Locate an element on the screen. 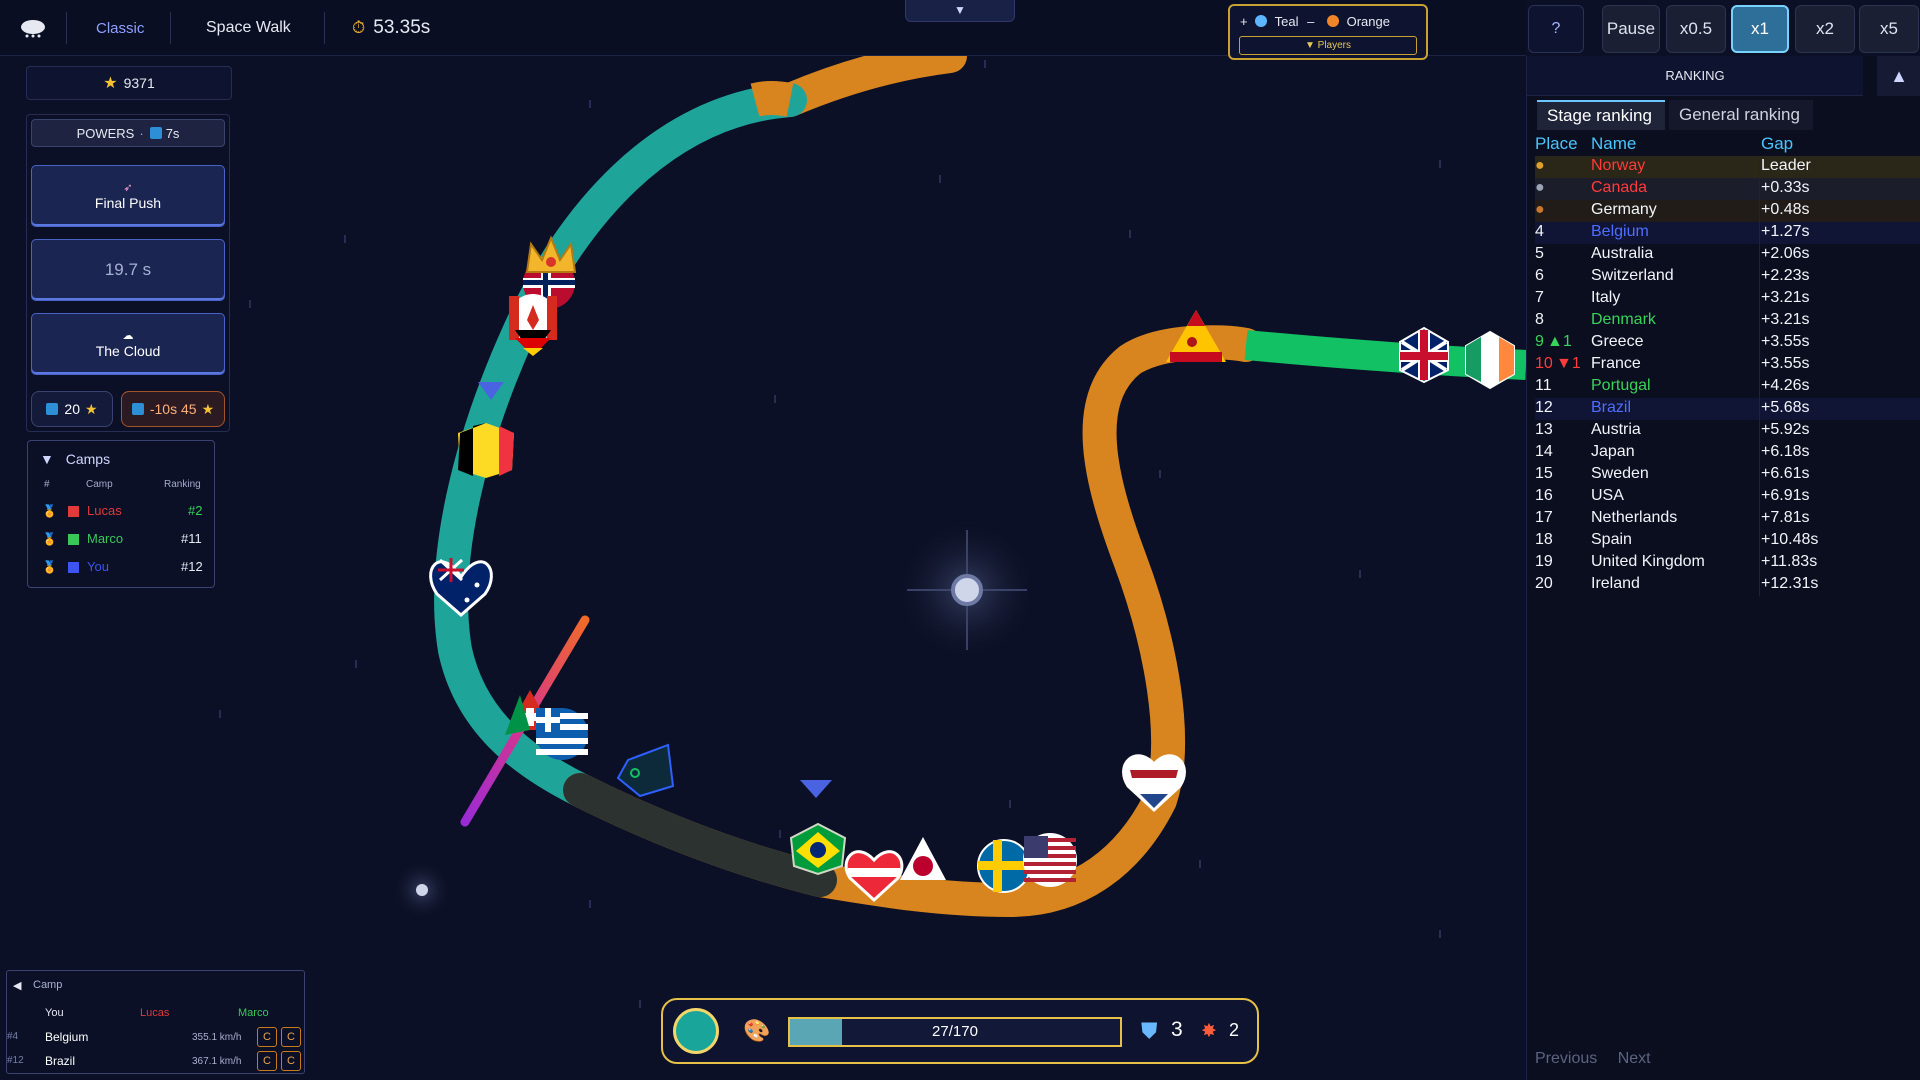  row-name: Portugal is located at coordinates (1621, 385).